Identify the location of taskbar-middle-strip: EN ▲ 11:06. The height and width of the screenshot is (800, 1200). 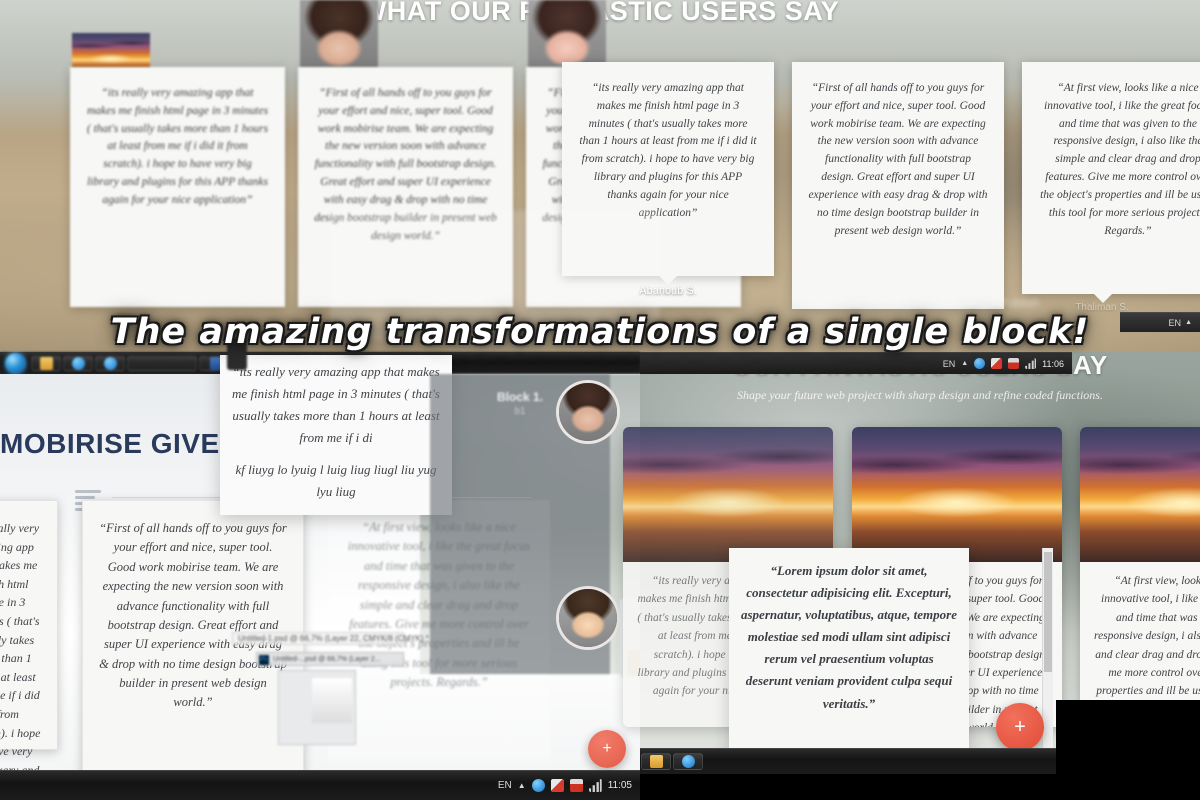
(856, 363).